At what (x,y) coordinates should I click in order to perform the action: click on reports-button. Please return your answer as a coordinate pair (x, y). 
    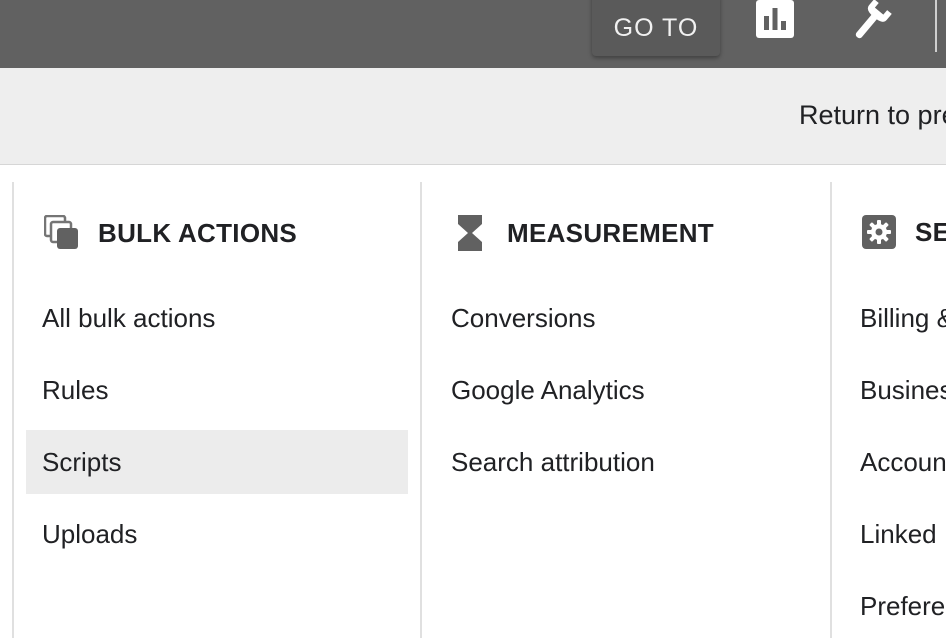
    Looking at the image, I should click on (775, 19).